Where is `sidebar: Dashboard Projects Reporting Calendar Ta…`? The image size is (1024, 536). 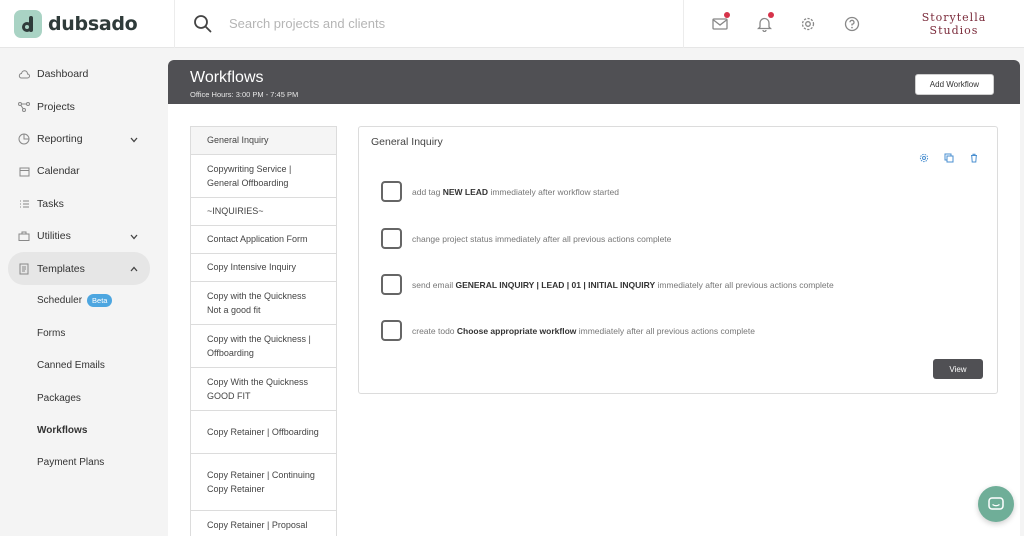
sidebar: Dashboard Projects Reporting Calendar Ta… is located at coordinates (80, 292).